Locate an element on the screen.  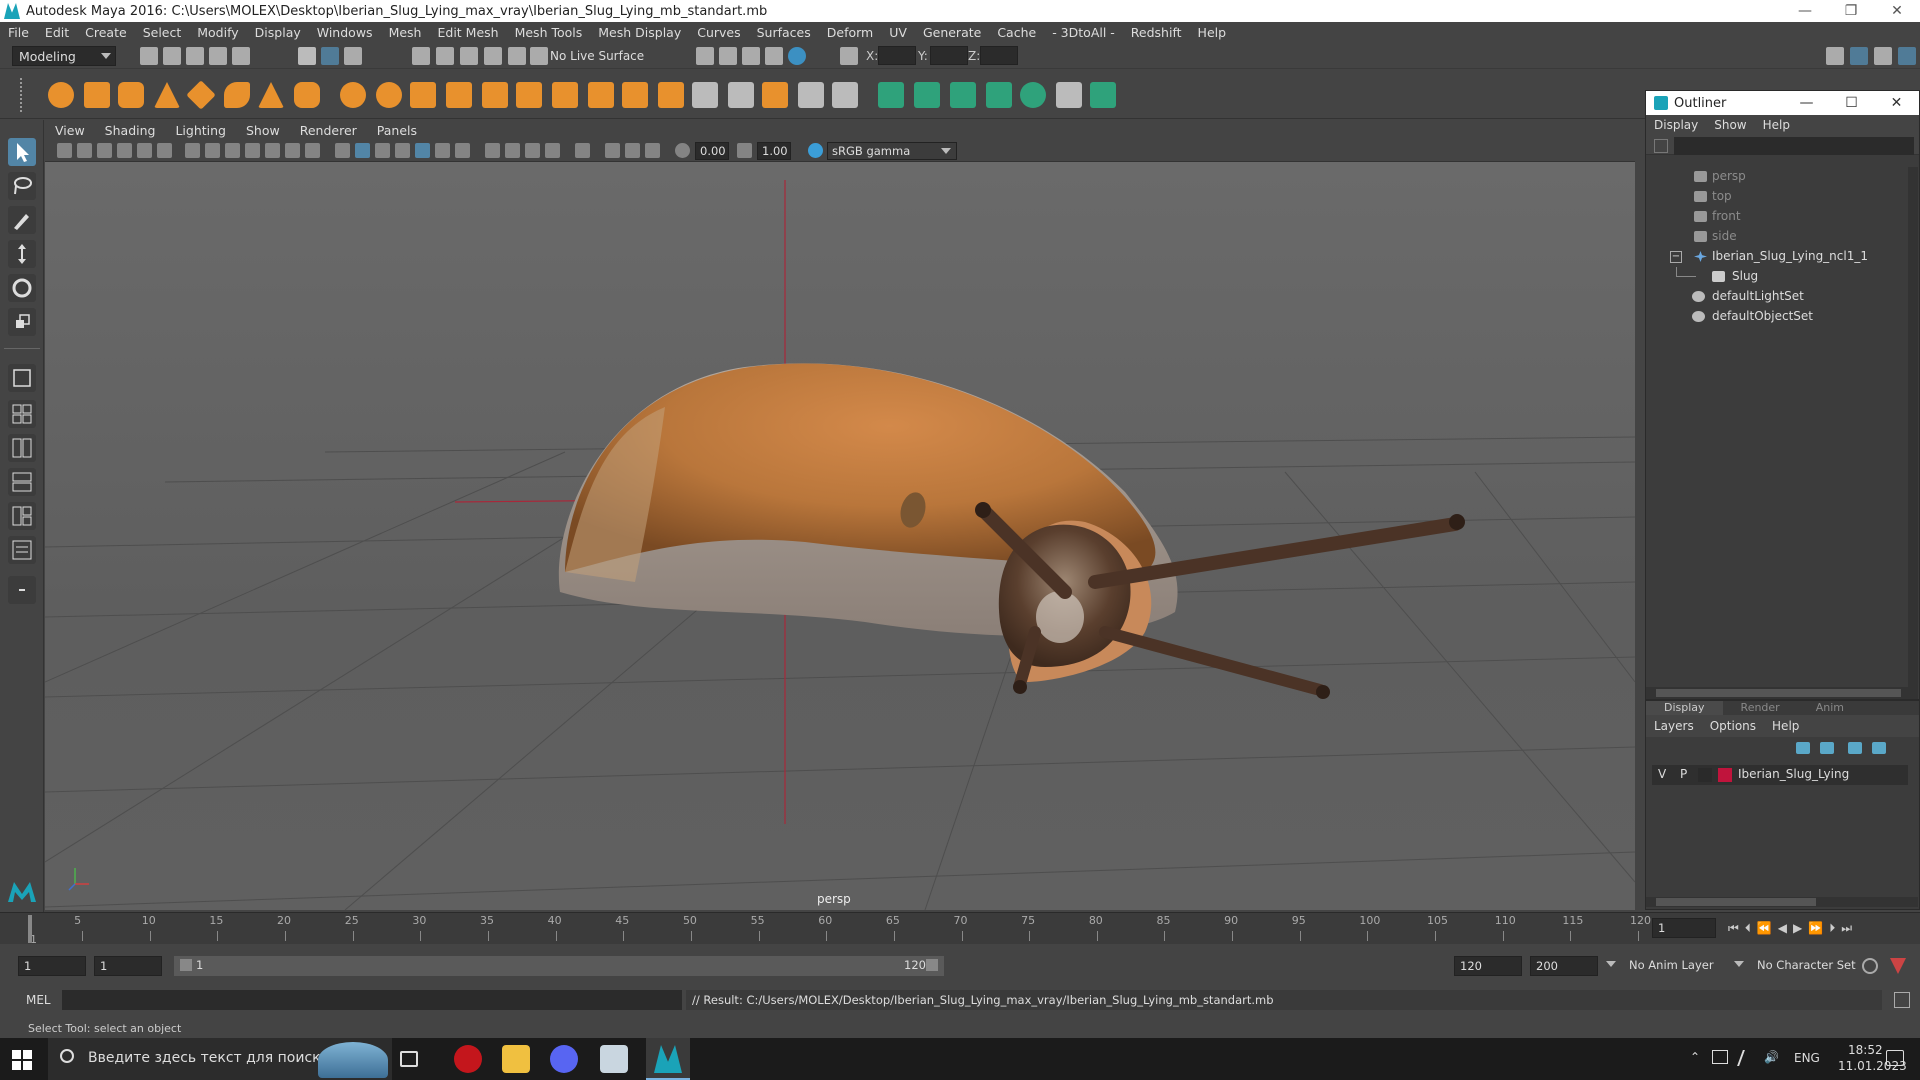
playback-start-input: 1 is located at coordinates (128, 966).